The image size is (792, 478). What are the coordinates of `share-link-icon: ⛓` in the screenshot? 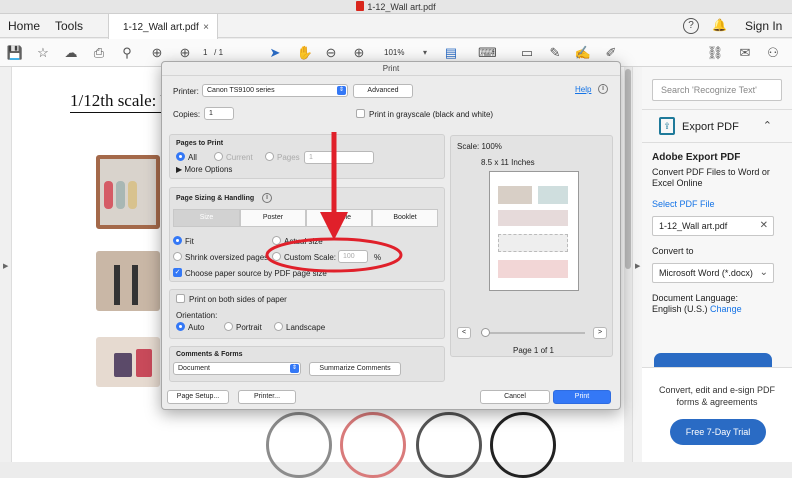 It's located at (715, 53).